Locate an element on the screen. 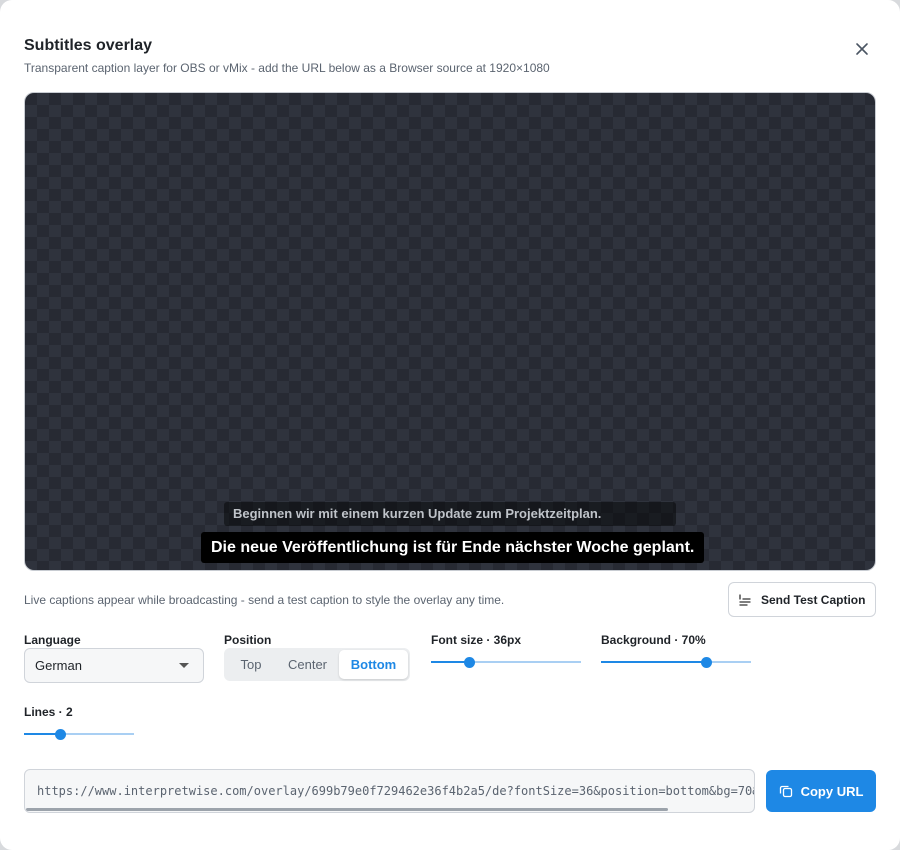 The image size is (900, 850). caption-icon is located at coordinates (745, 599).